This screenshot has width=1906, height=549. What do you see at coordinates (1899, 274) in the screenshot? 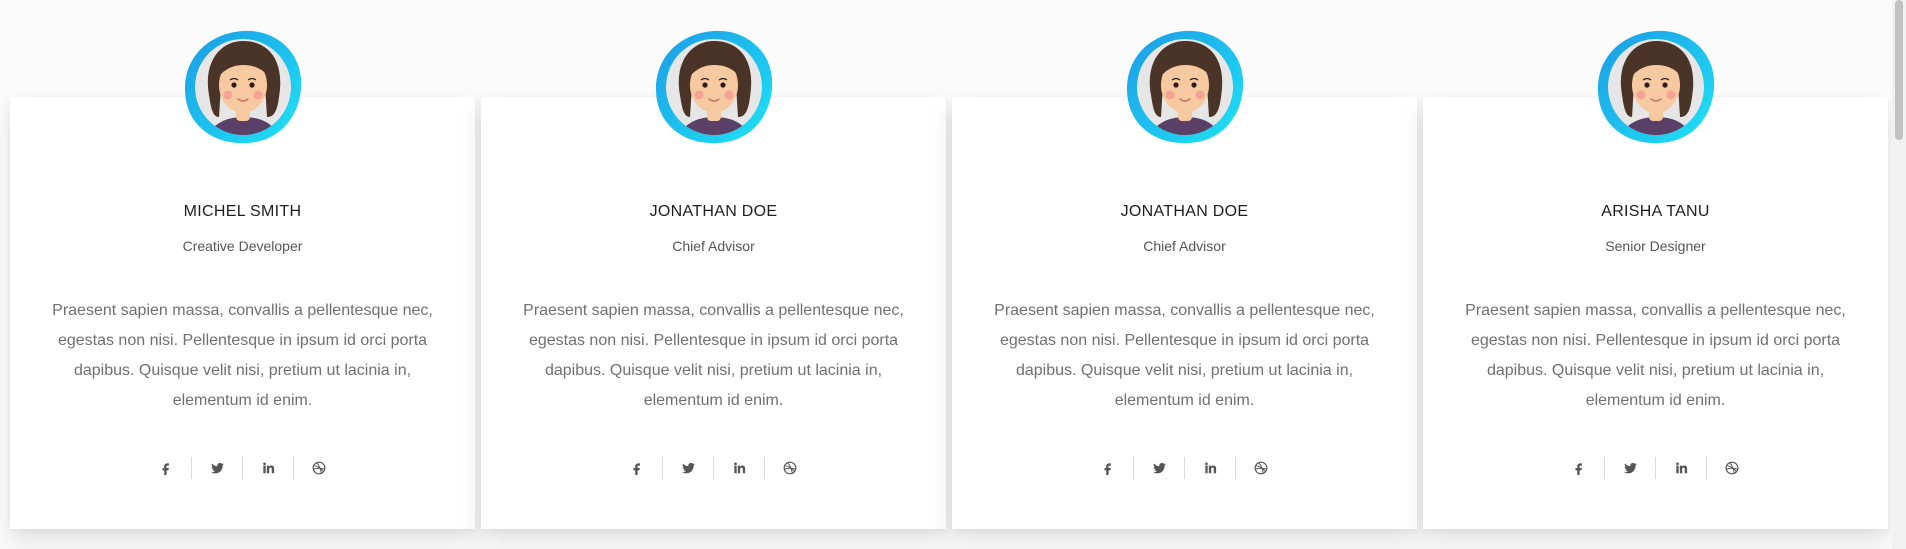
I see `page-scrollbar` at bounding box center [1899, 274].